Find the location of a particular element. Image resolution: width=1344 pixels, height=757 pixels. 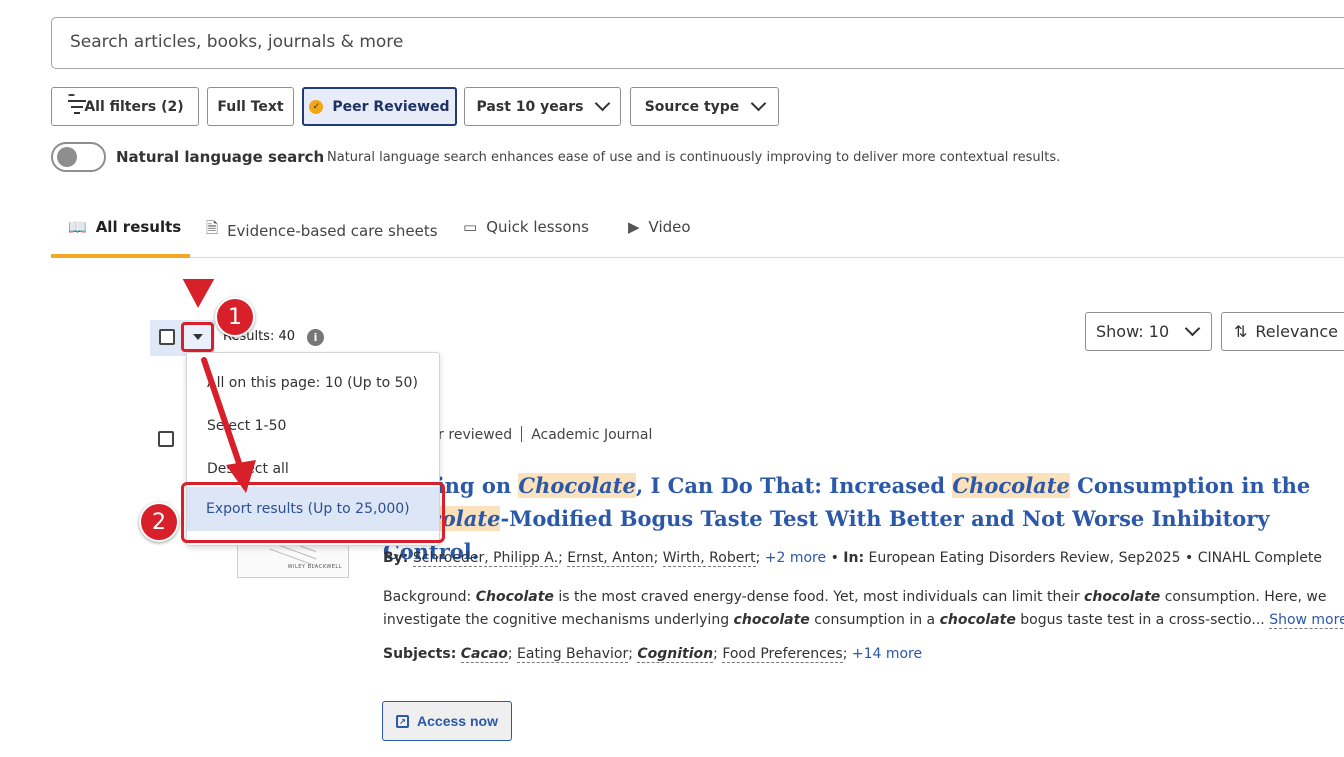

check-badge-icon: ✓ is located at coordinates (316, 106).